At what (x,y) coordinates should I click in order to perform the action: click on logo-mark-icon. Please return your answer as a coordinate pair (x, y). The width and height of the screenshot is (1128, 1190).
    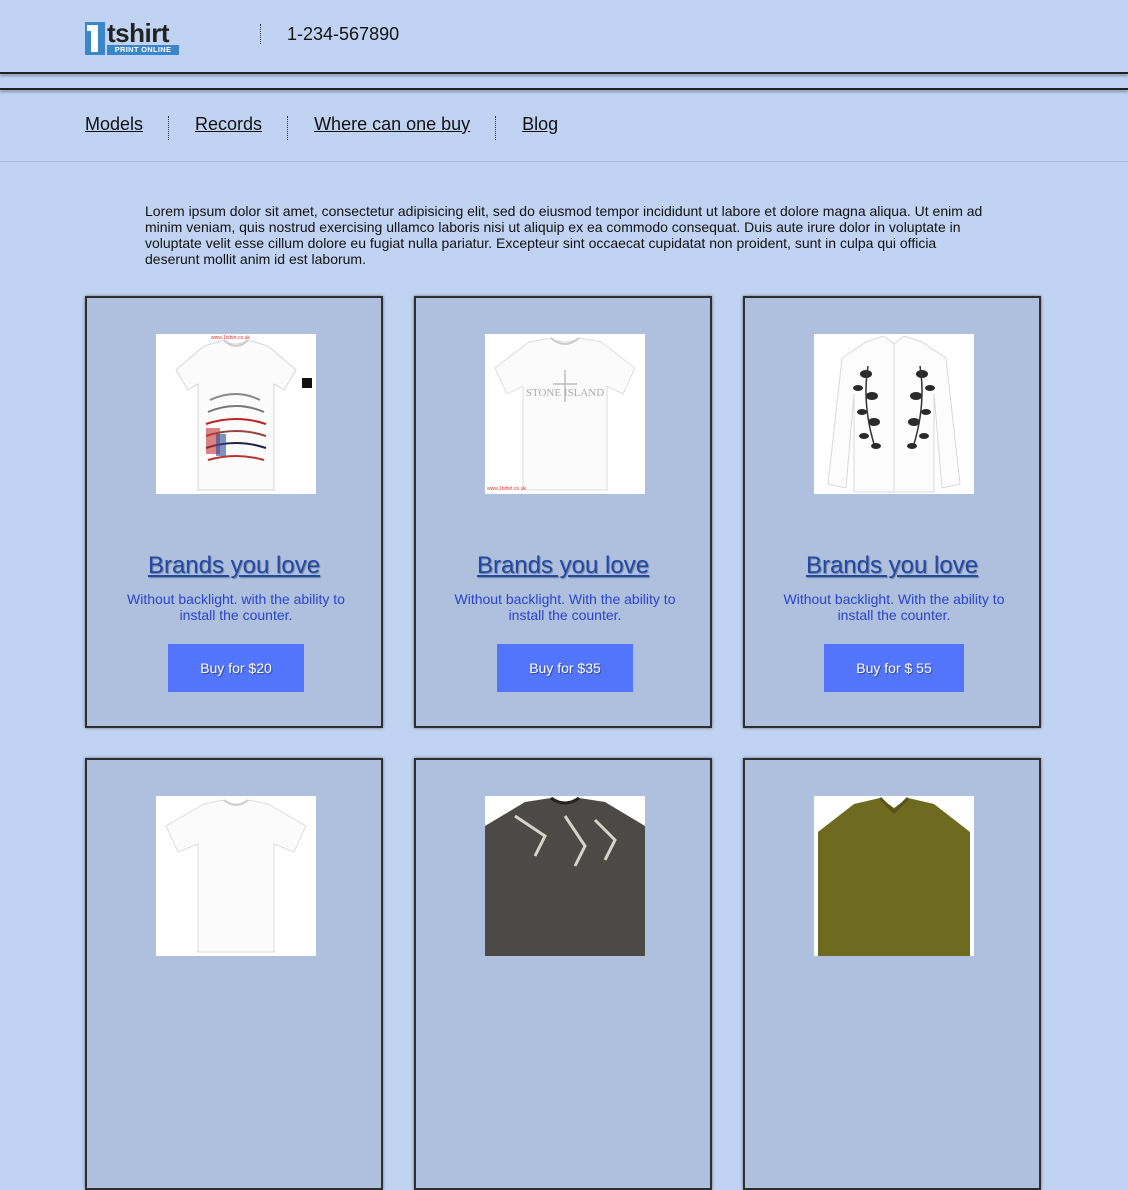
    Looking at the image, I should click on (95, 38).